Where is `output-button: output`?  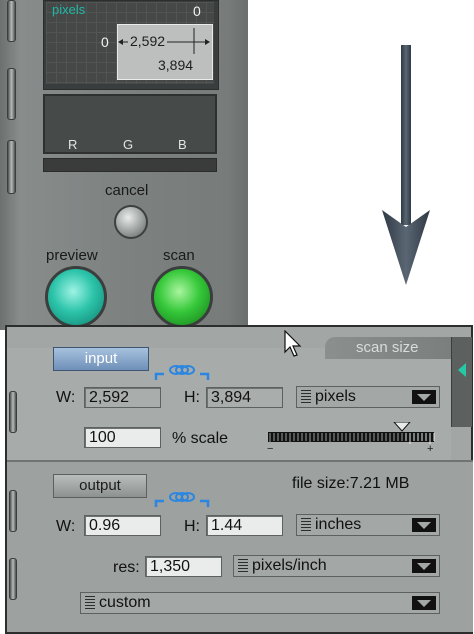
output-button: output is located at coordinates (100, 486).